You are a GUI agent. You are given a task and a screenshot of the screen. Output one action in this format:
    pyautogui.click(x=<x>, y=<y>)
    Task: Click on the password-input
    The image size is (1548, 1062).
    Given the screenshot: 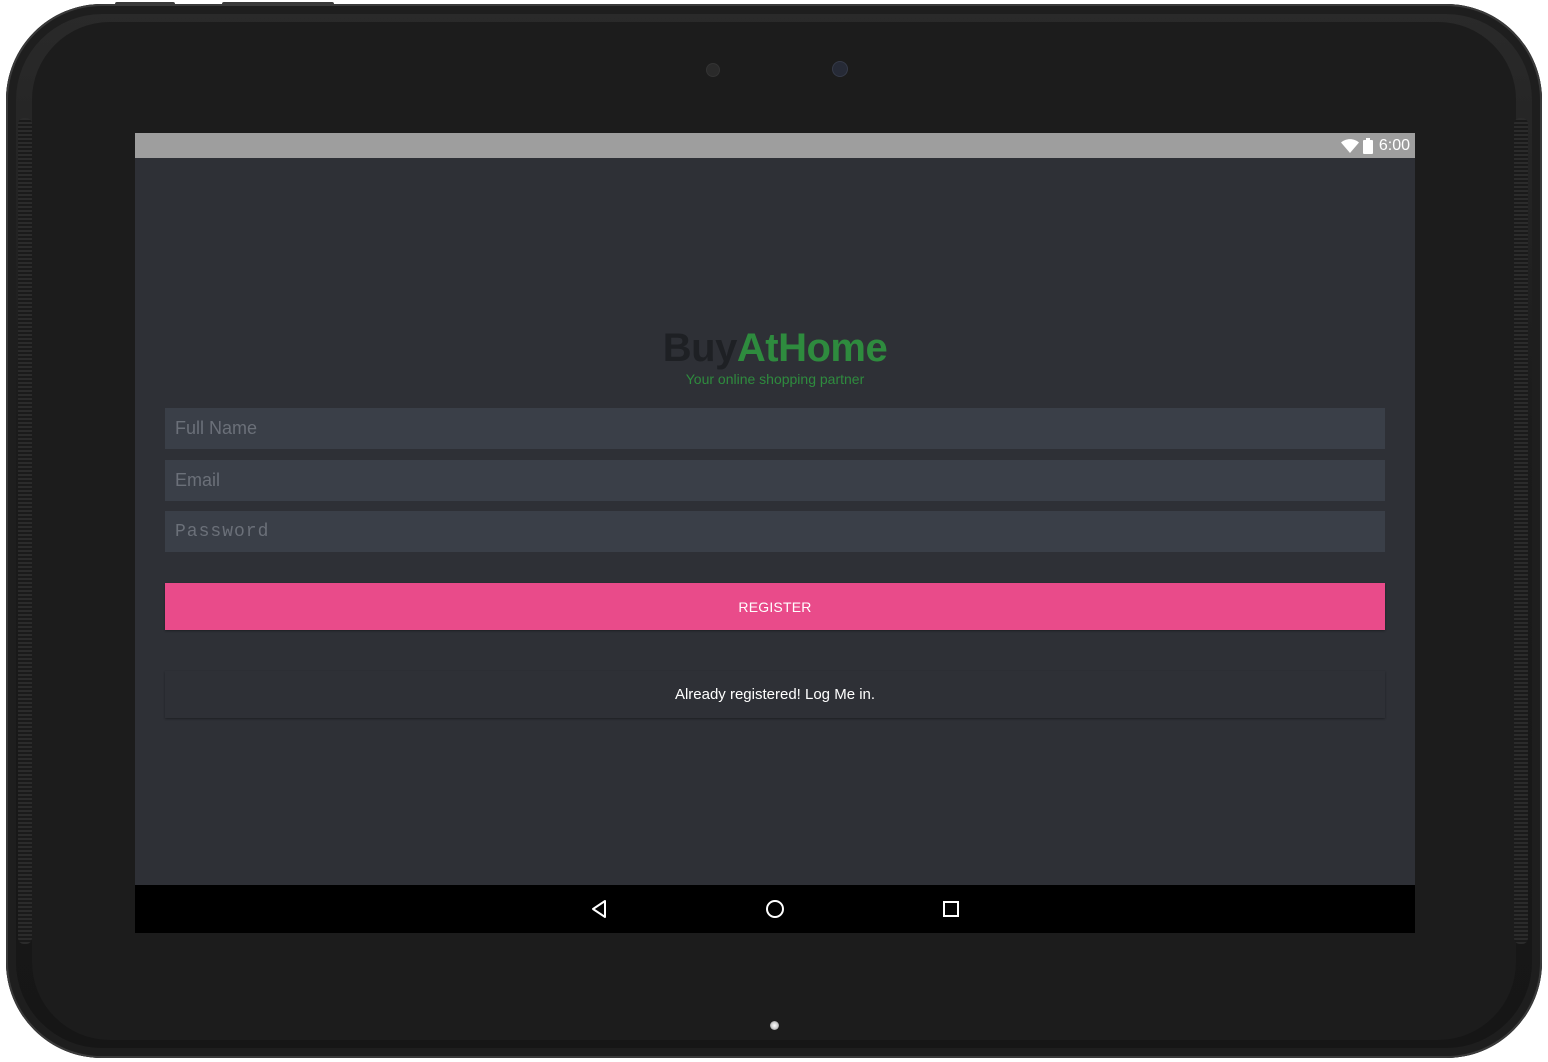 What is the action you would take?
    pyautogui.click(x=775, y=531)
    